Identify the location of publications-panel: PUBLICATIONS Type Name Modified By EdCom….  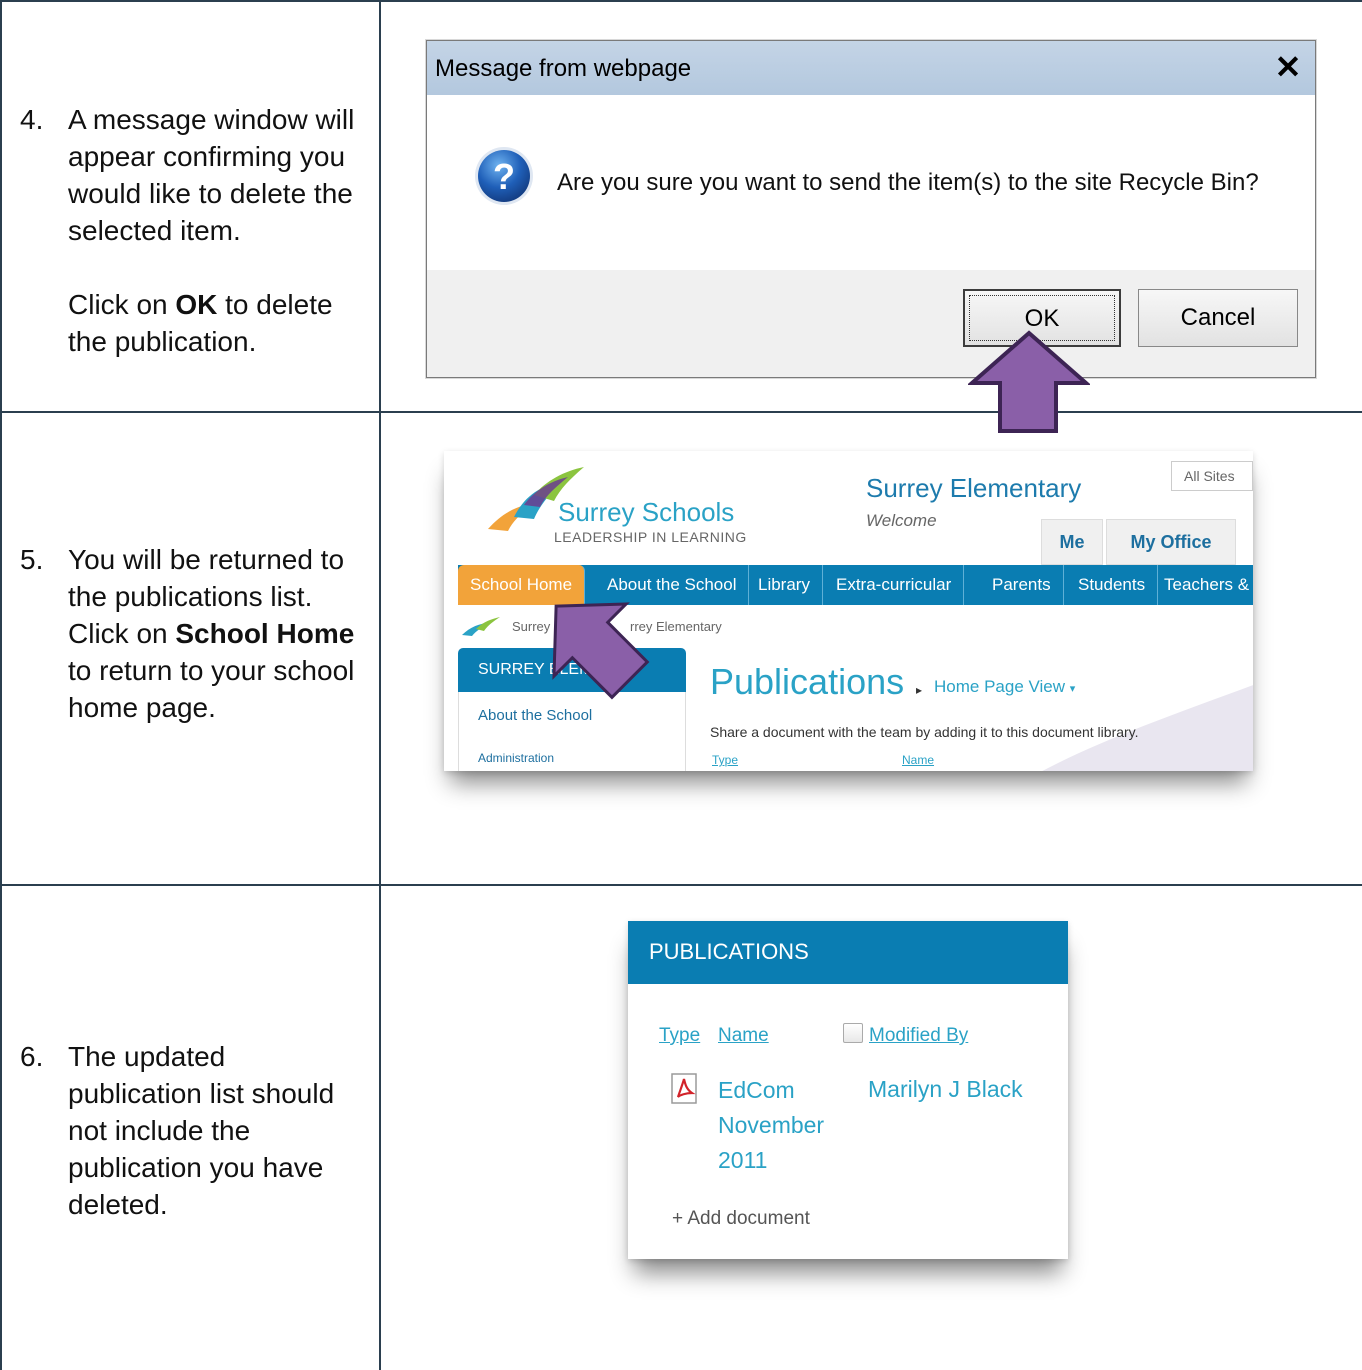
(848, 1090).